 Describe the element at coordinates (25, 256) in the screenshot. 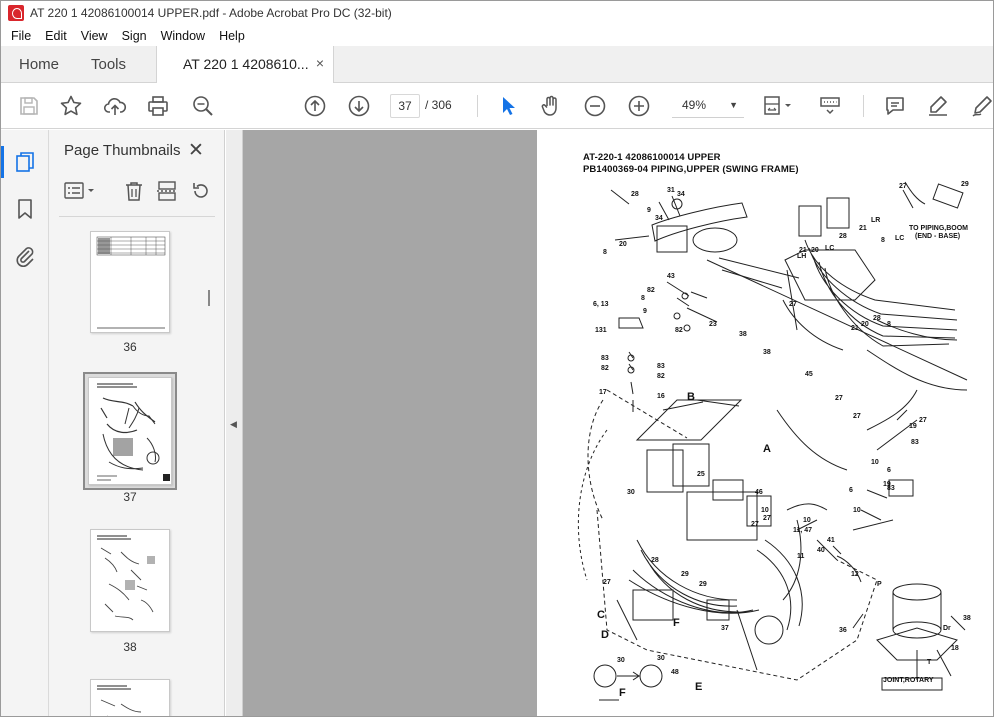

I see `attachment-icon` at that location.